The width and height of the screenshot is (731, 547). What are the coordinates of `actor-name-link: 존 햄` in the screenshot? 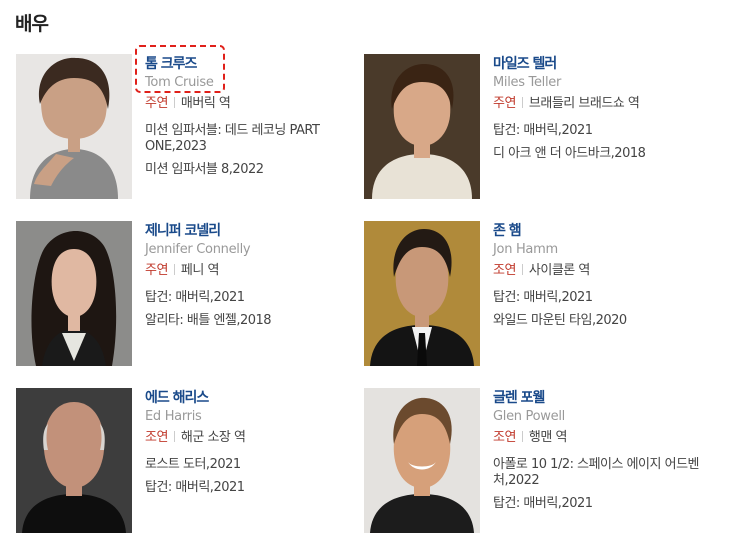 It's located at (507, 231).